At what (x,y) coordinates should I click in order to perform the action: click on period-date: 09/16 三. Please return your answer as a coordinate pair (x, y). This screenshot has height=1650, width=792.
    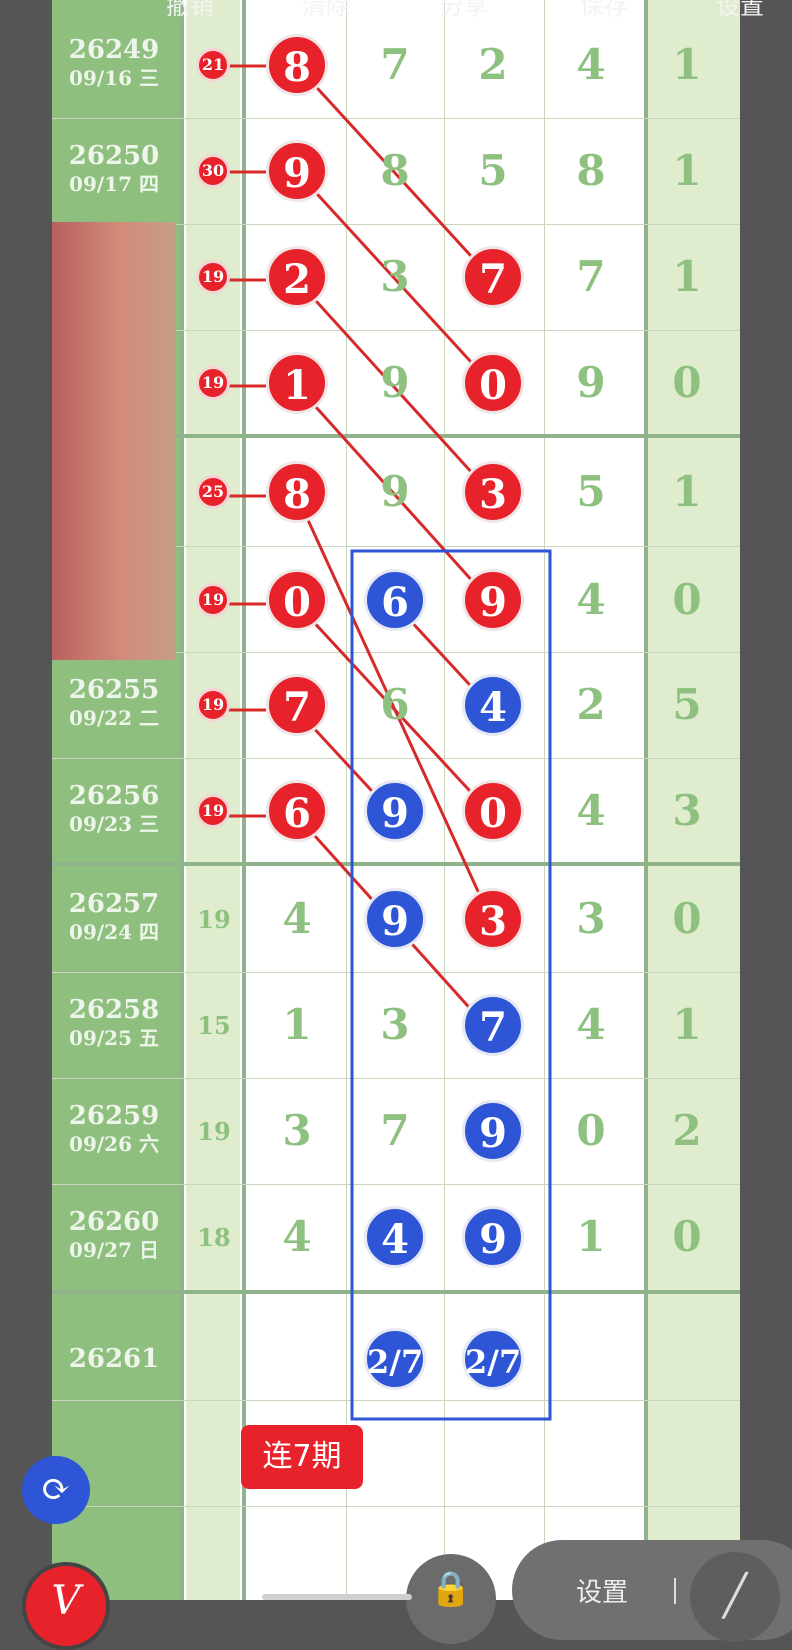
    Looking at the image, I should click on (114, 78).